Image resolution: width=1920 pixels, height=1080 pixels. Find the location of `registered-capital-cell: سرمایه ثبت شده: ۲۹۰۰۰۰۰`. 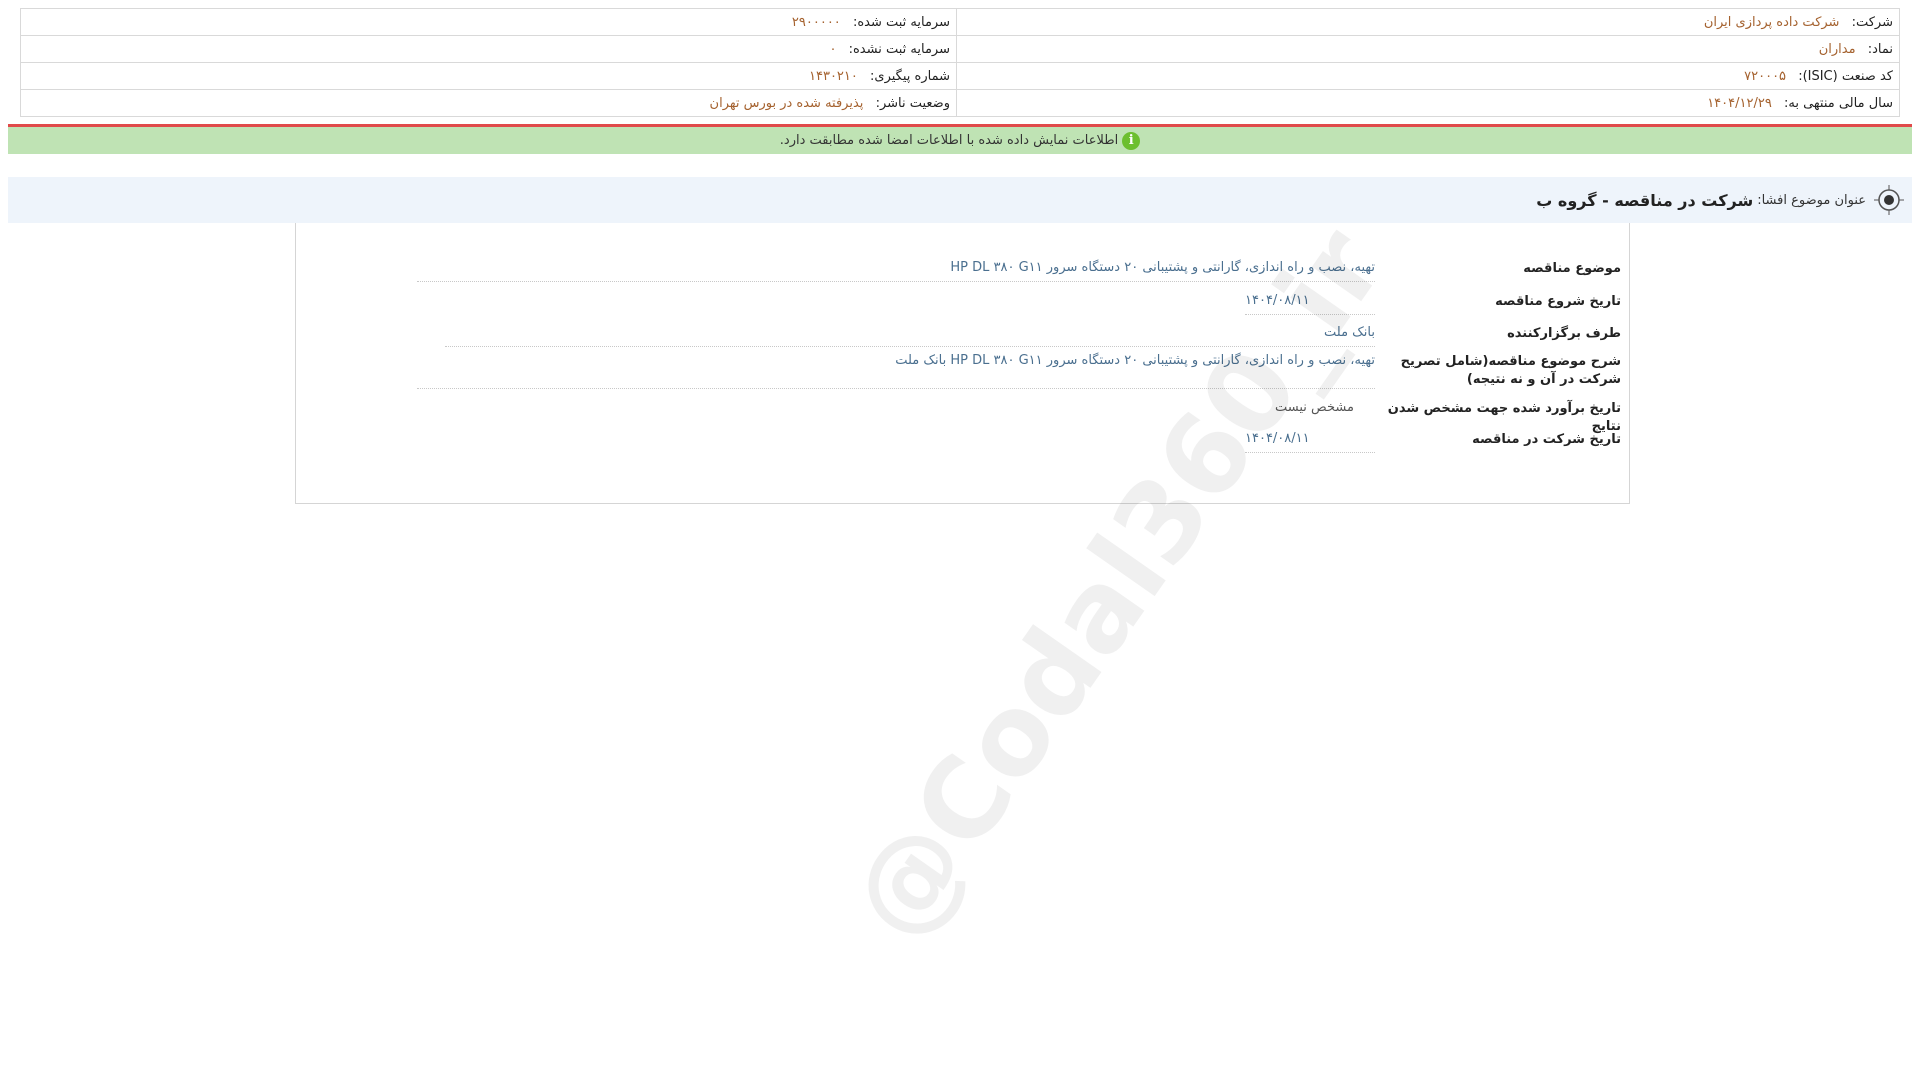

registered-capital-cell: سرمایه ثبت شده: ۲۹۰۰۰۰۰ is located at coordinates (488, 22).